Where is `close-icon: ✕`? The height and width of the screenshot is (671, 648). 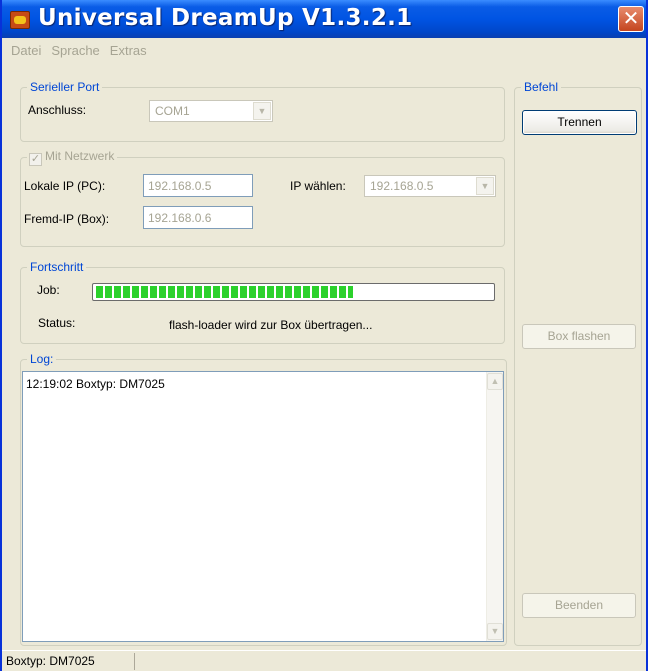 close-icon: ✕ is located at coordinates (631, 19).